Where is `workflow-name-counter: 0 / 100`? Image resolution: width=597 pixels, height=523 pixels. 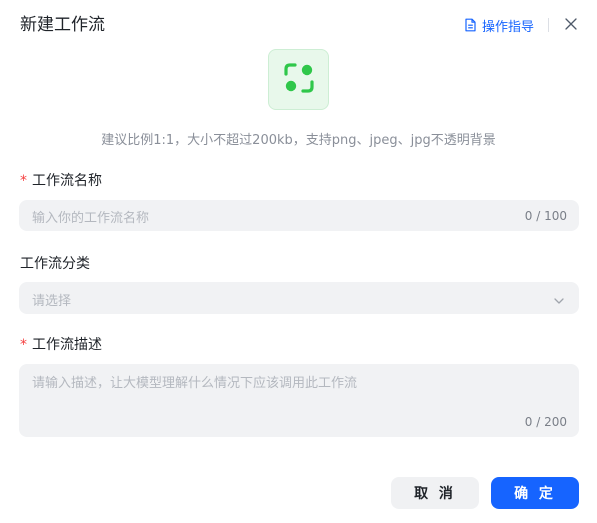
workflow-name-counter: 0 / 100 is located at coordinates (545, 216).